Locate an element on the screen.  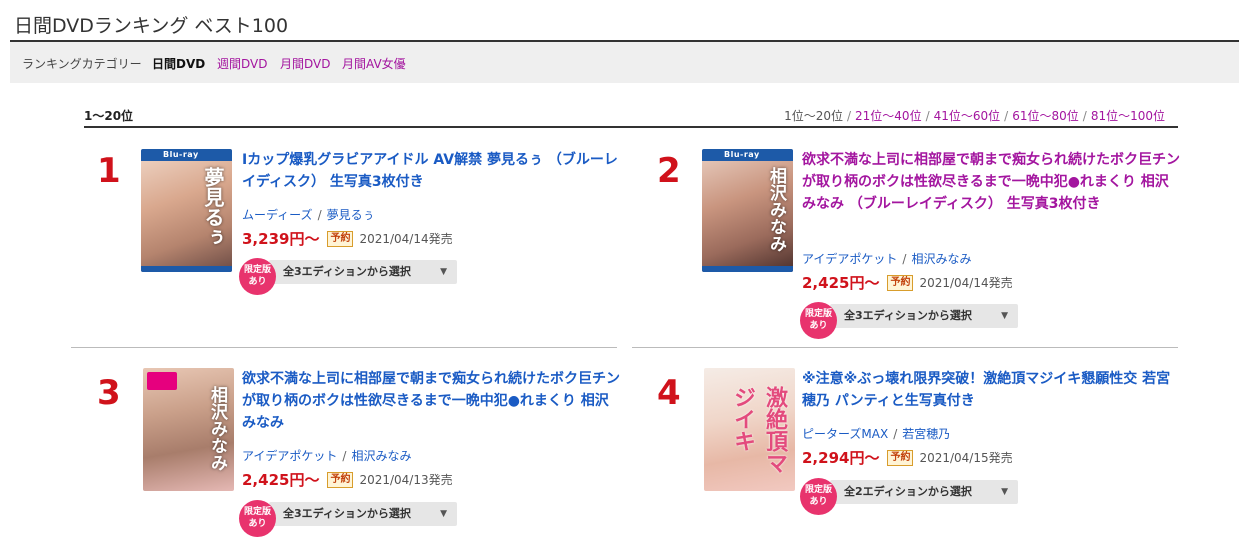
price-line: 2,294円〜 予約 2021/04/15発売 is located at coordinates (907, 457).